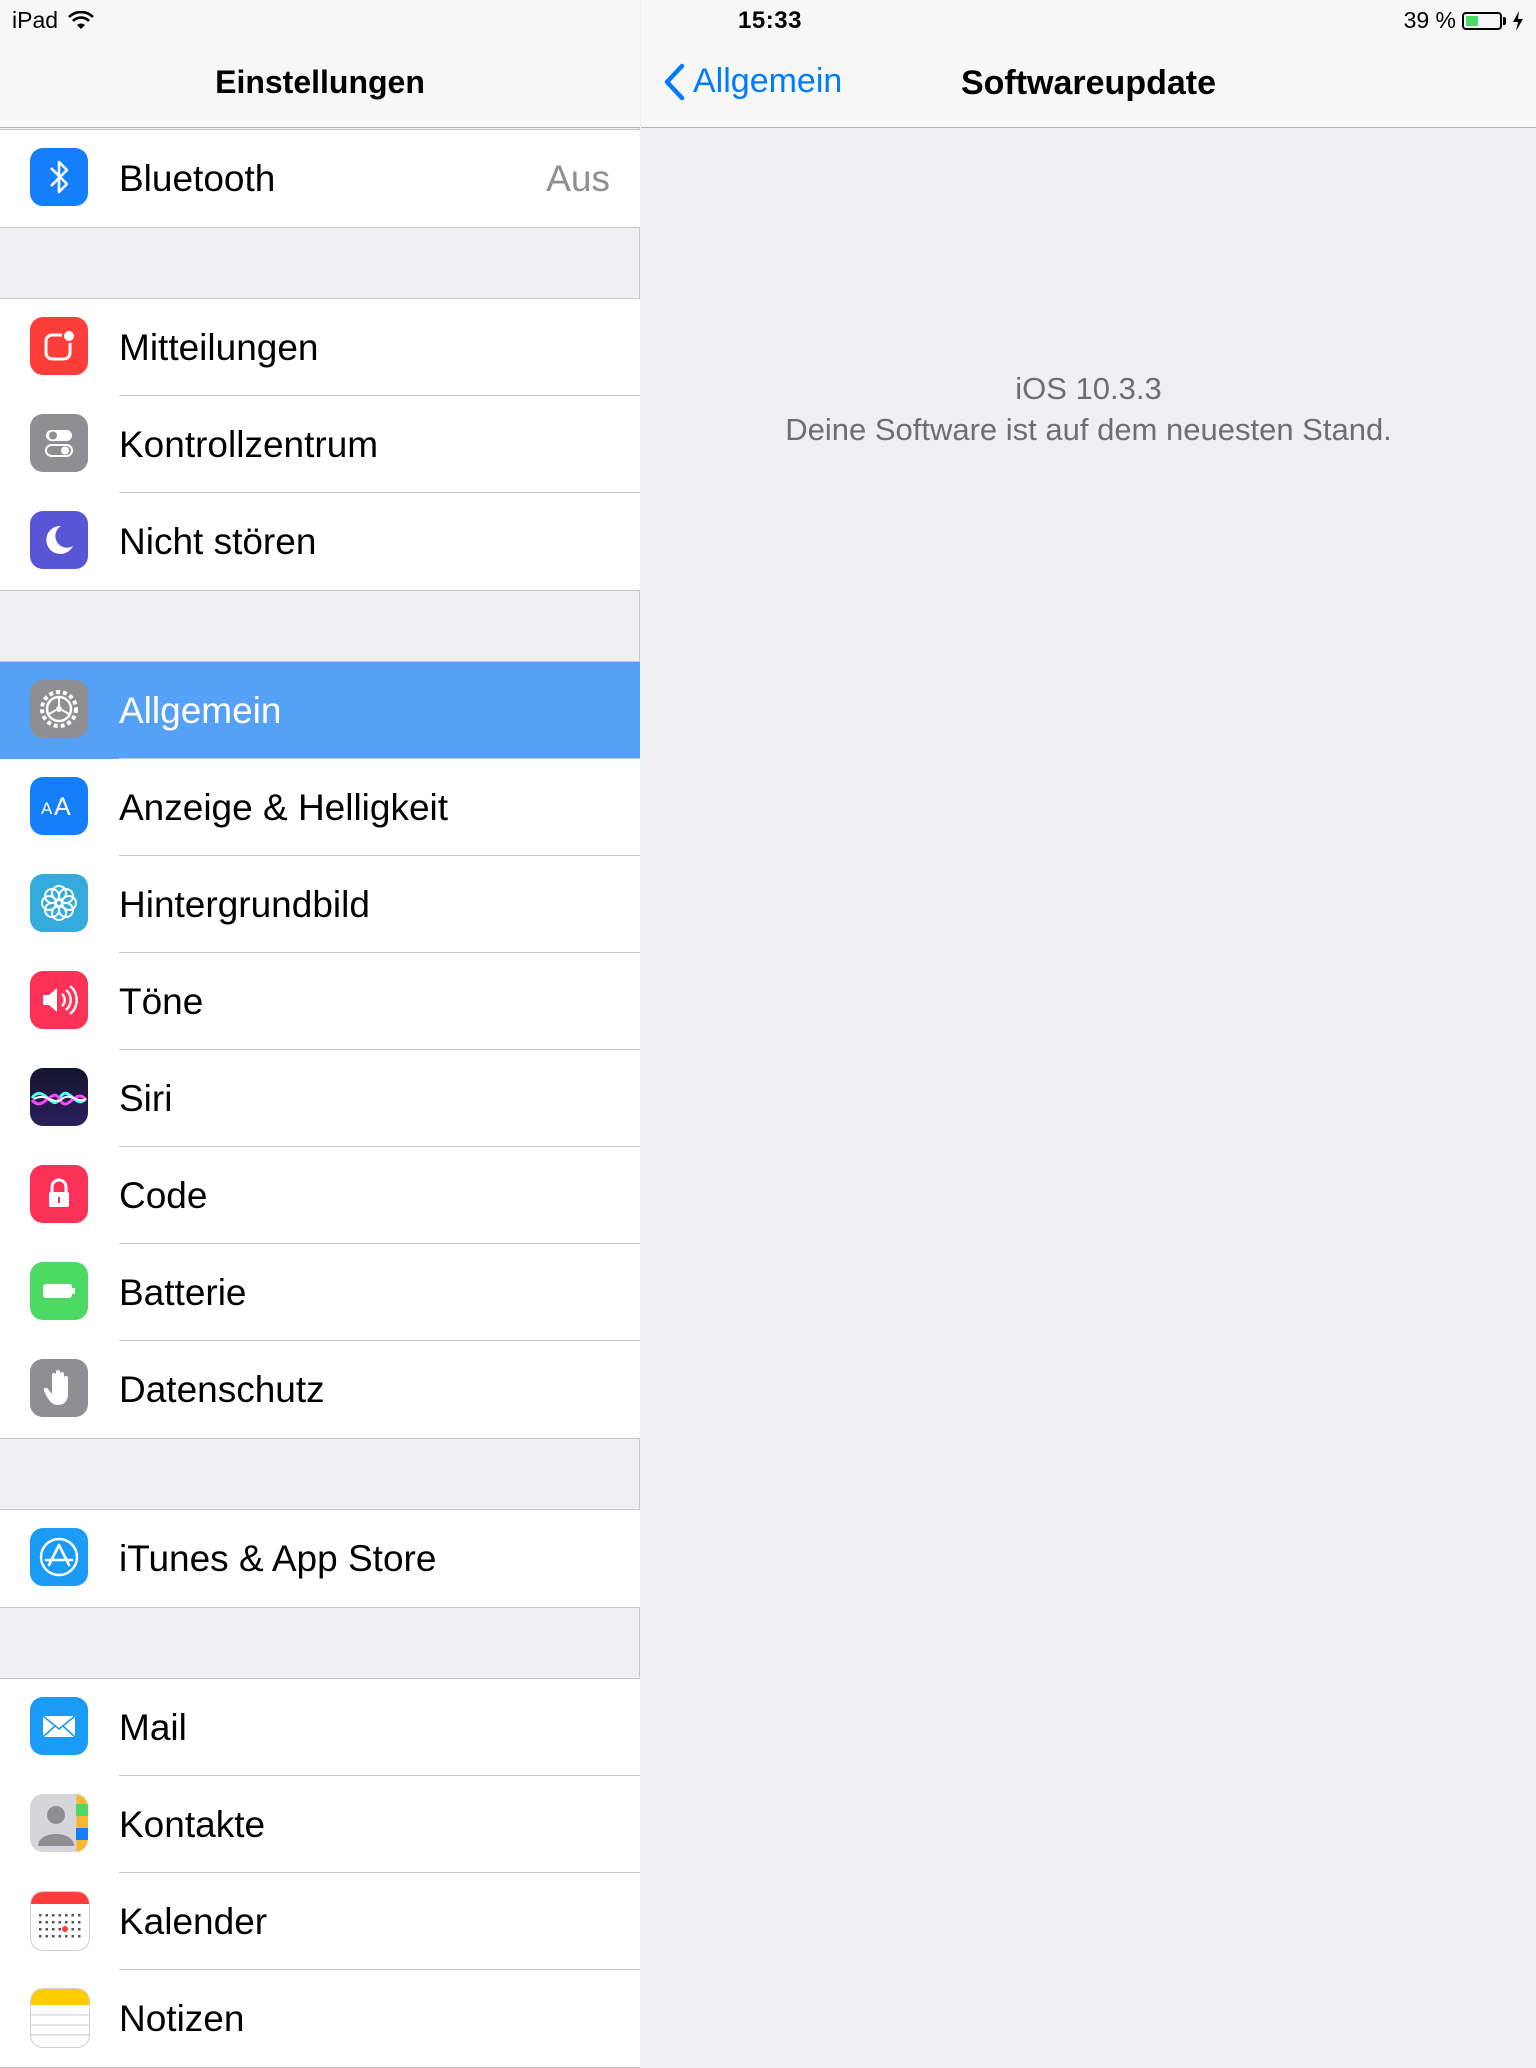 This screenshot has width=1536, height=2068. I want to click on settings-group: Bluetooth Aus, so click(320, 178).